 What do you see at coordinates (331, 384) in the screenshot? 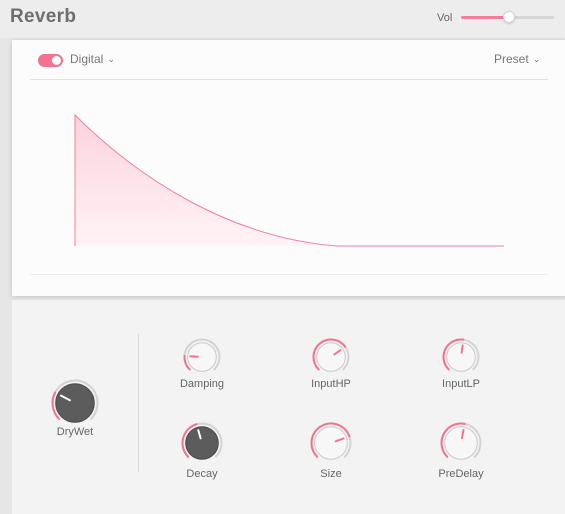
I see `knob-label-inputhp: InputHP` at bounding box center [331, 384].